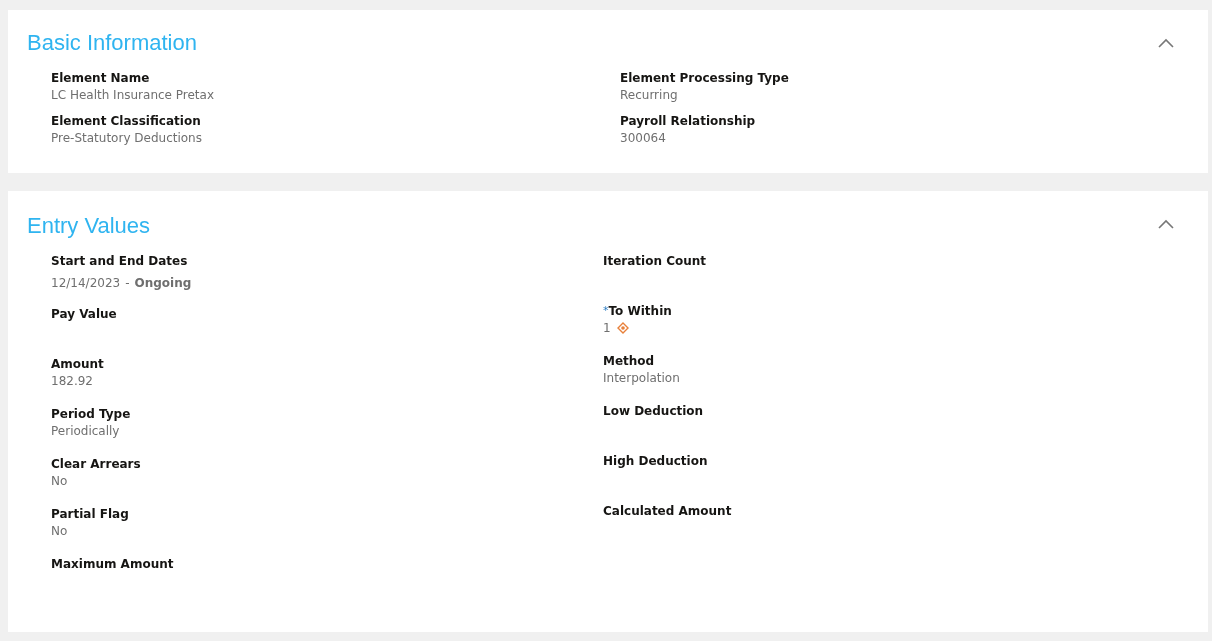 The image size is (1212, 641). What do you see at coordinates (100, 78) in the screenshot?
I see `field-label: Element Name` at bounding box center [100, 78].